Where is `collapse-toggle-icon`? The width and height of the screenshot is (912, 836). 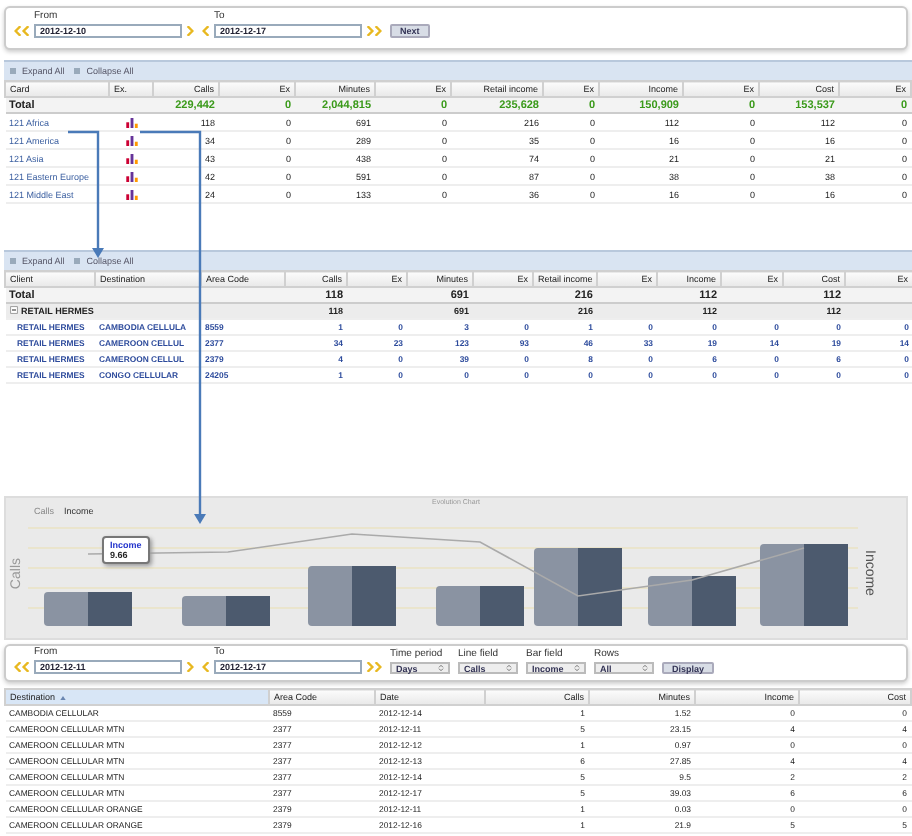 collapse-toggle-icon is located at coordinates (13, 310).